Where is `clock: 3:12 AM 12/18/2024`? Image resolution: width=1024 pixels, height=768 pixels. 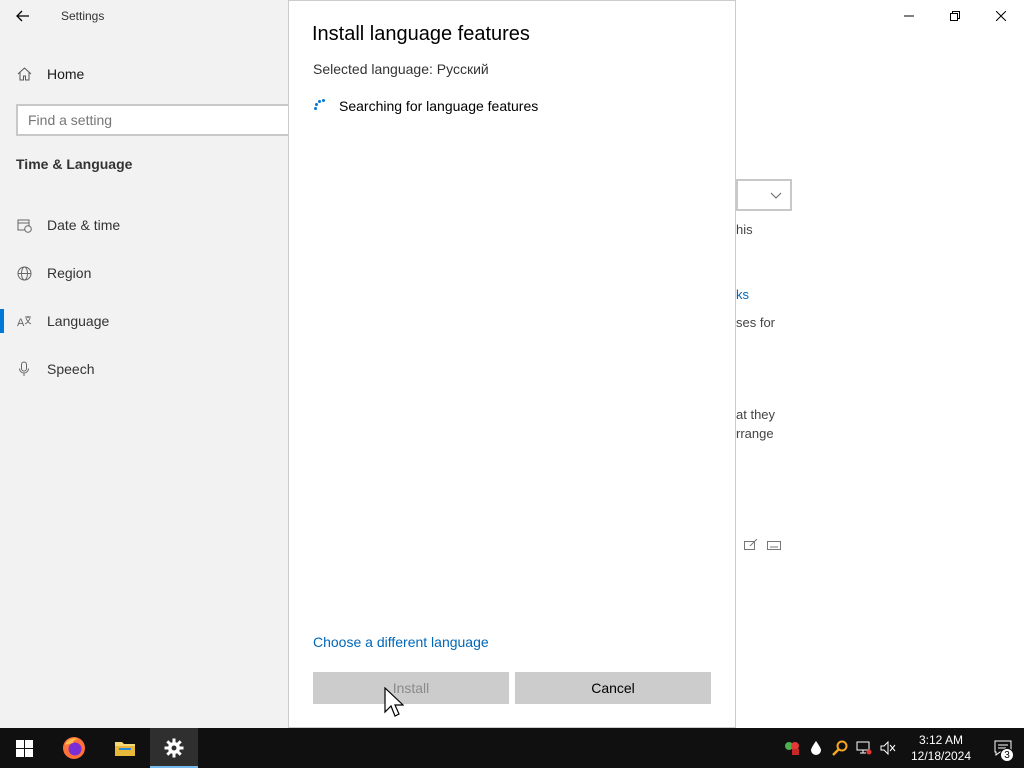
clock: 3:12 AM 12/18/2024 is located at coordinates (941, 748).